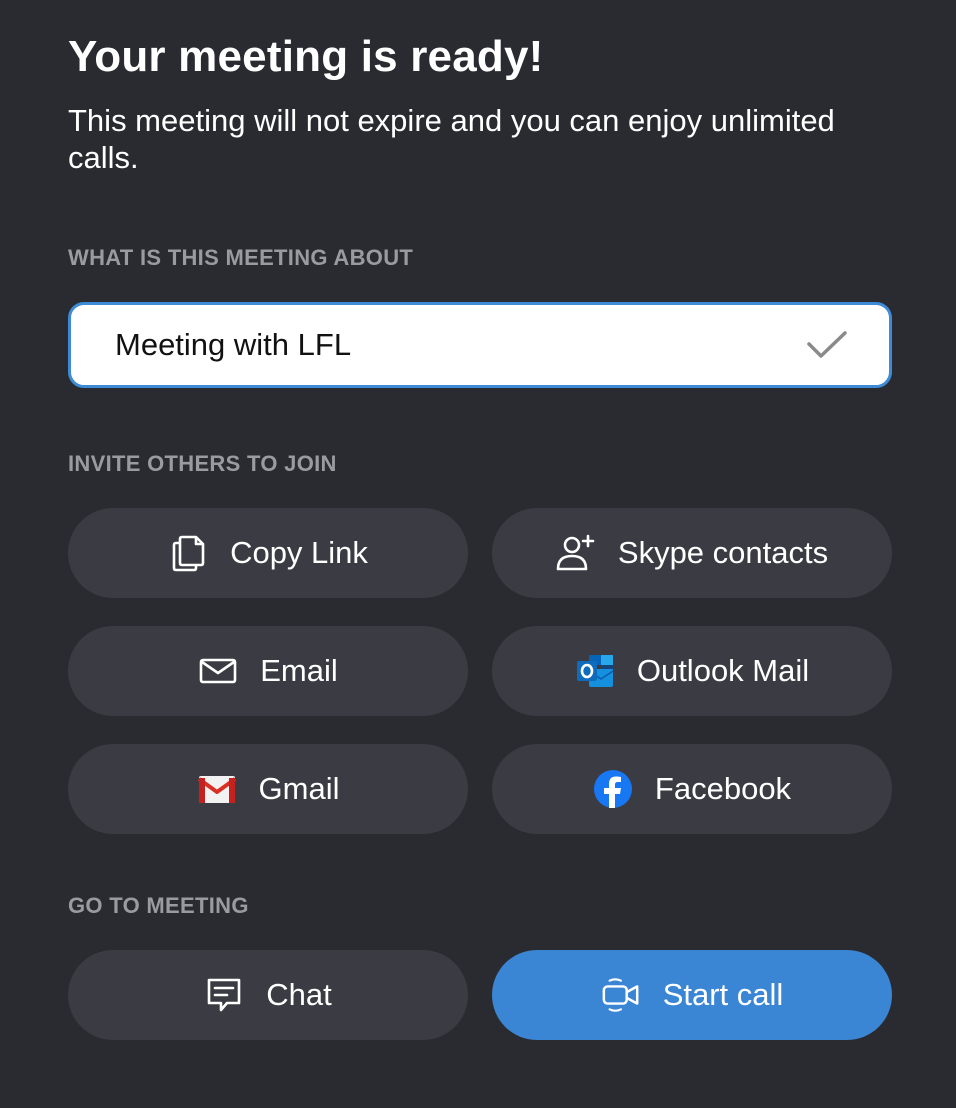 Image resolution: width=956 pixels, height=1108 pixels. Describe the element at coordinates (241, 257) in the screenshot. I see `section-label-about: WHAT IS THIS MEETING ABOUT` at that location.